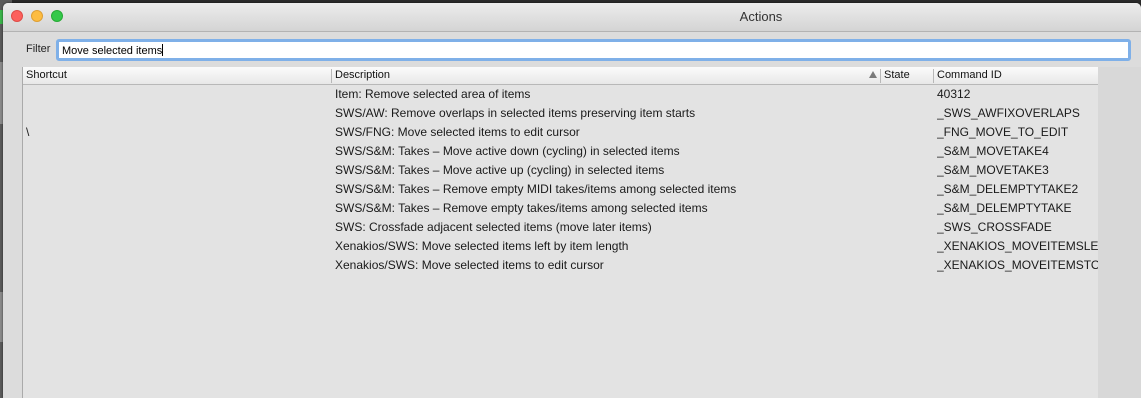 The width and height of the screenshot is (1141, 398). What do you see at coordinates (1119, 232) in the screenshot?
I see `side-panel` at bounding box center [1119, 232].